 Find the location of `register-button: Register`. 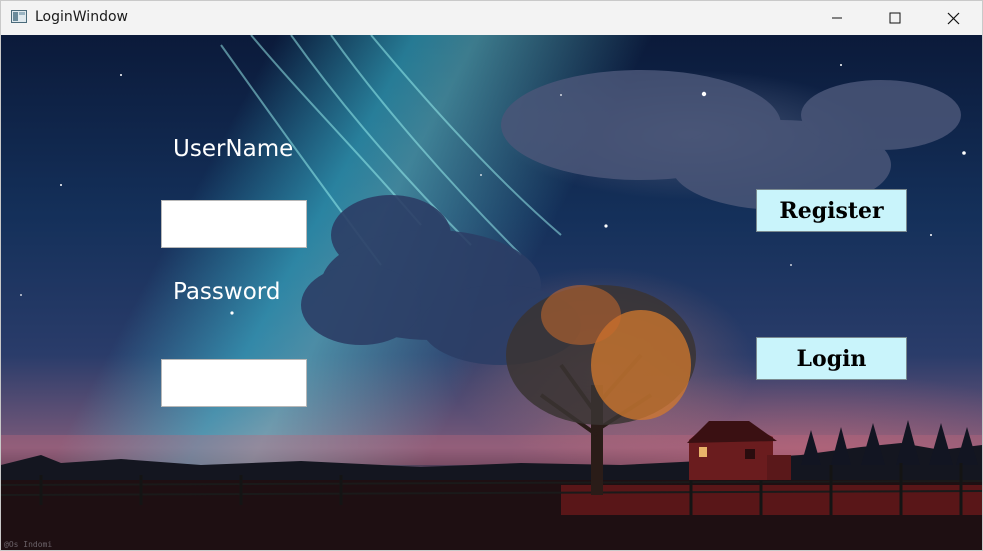

register-button: Register is located at coordinates (831, 210).